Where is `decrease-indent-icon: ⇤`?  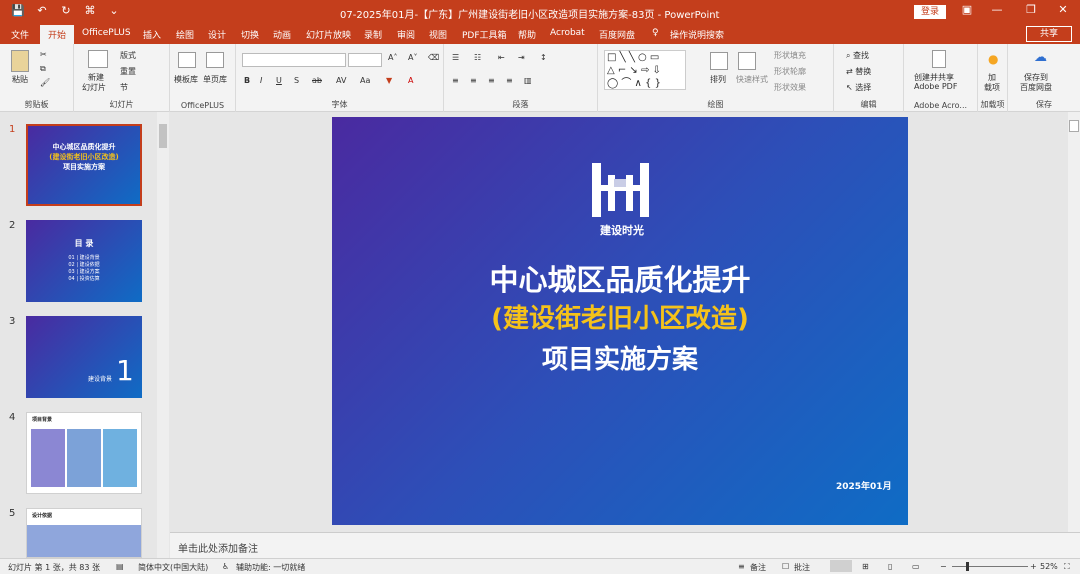
decrease-indent-icon: ⇤ is located at coordinates (501, 57).